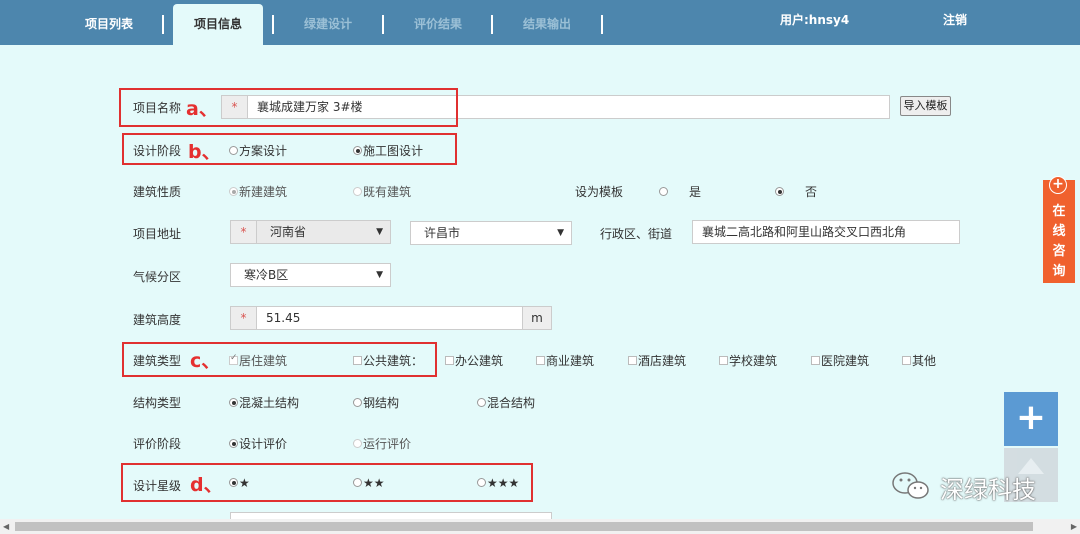 The image size is (1080, 534). Describe the element at coordinates (537, 318) in the screenshot. I see `unit-addon: m` at that location.